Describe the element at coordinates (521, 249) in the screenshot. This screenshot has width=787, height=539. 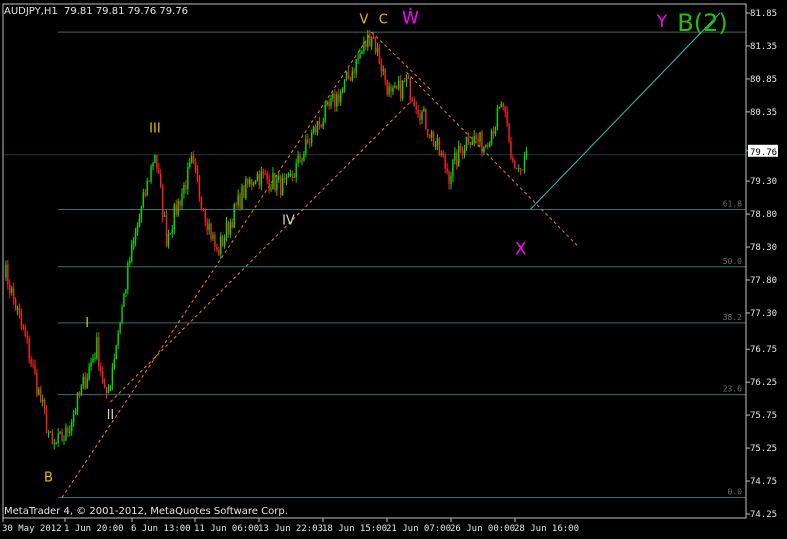
I see `wave-label: X` at that location.